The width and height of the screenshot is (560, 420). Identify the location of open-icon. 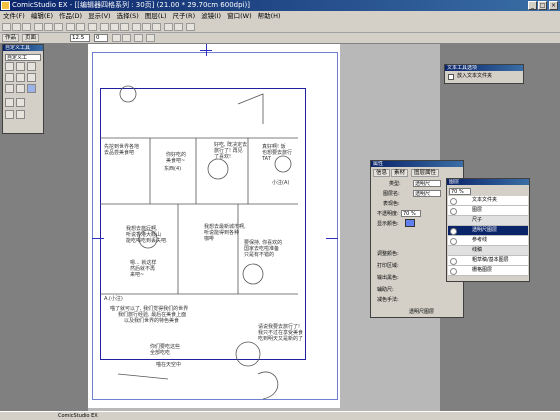
(16, 27).